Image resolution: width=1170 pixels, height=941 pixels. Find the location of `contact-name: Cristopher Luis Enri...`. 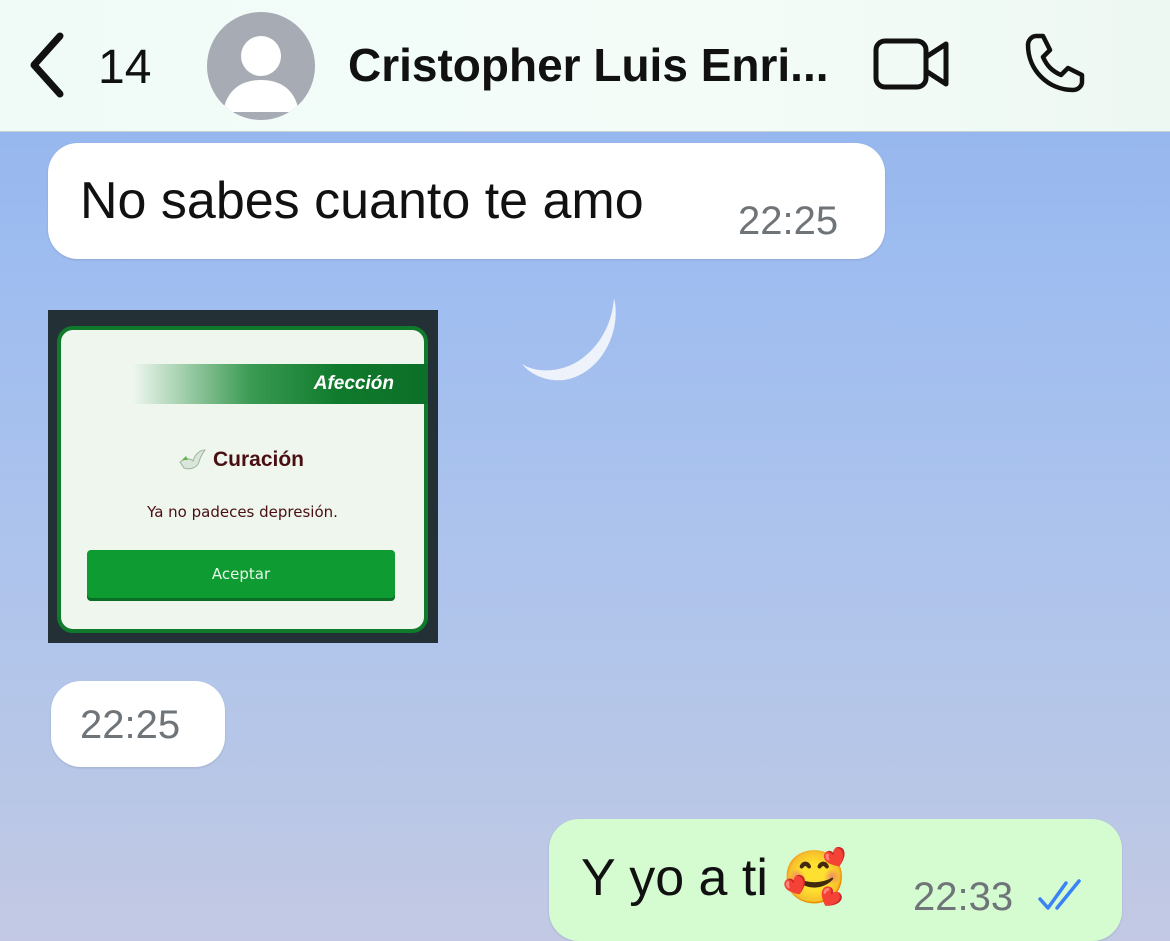

contact-name: Cristopher Luis Enri... is located at coordinates (595, 65).